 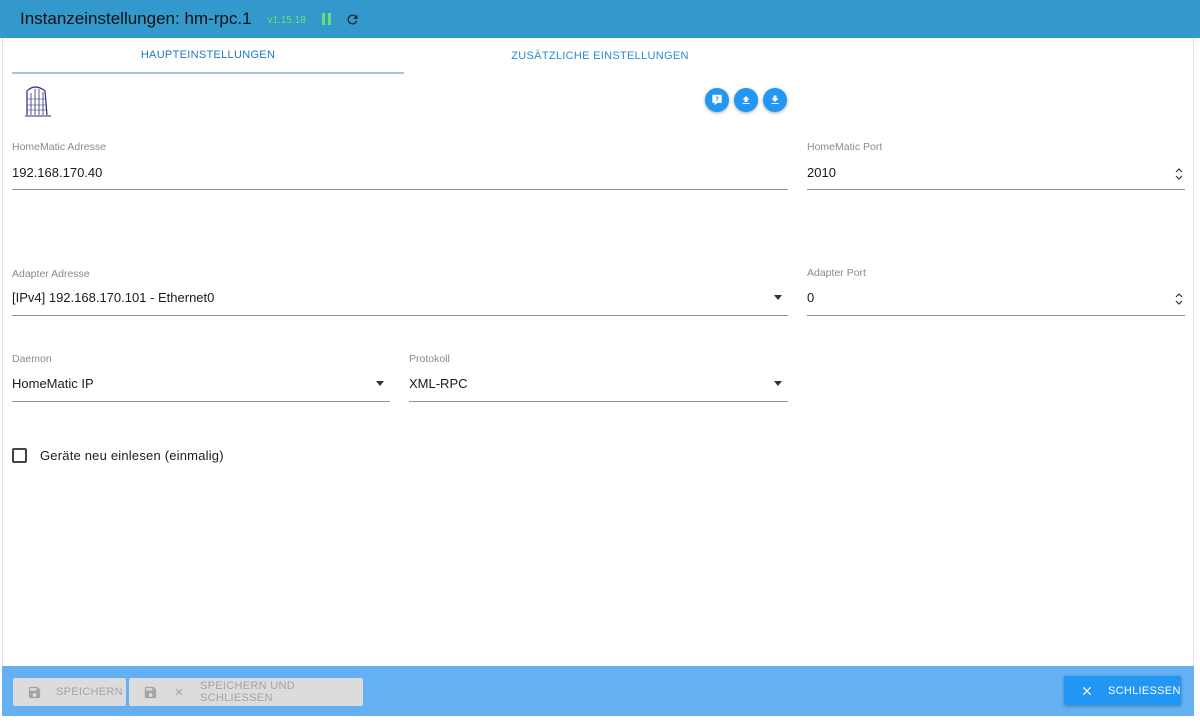 What do you see at coordinates (600, 56) in the screenshot?
I see `tab-additional-settings: ZUSÄTZLICHE EINSTELLUNGEN` at bounding box center [600, 56].